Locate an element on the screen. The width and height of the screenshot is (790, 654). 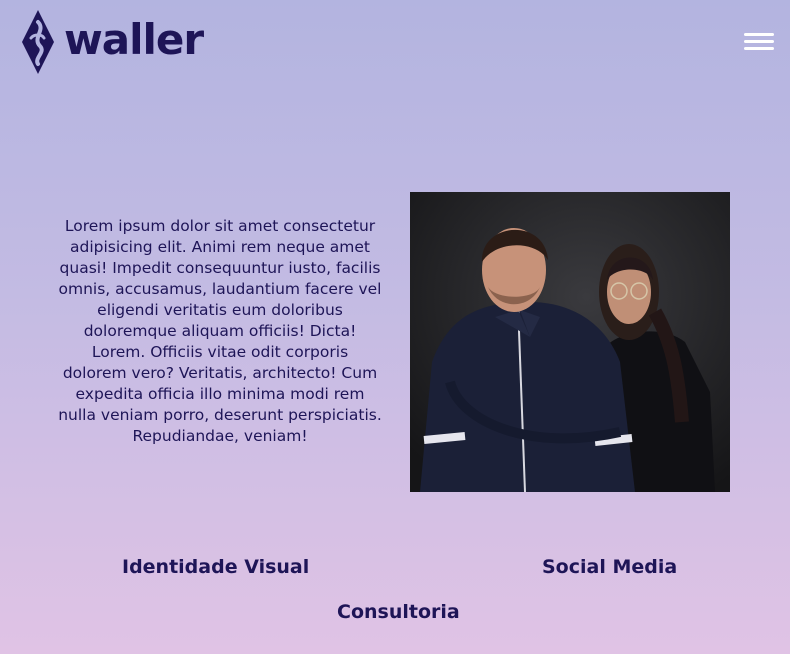
diamond-swirl-logo-icon is located at coordinates (38, 42).